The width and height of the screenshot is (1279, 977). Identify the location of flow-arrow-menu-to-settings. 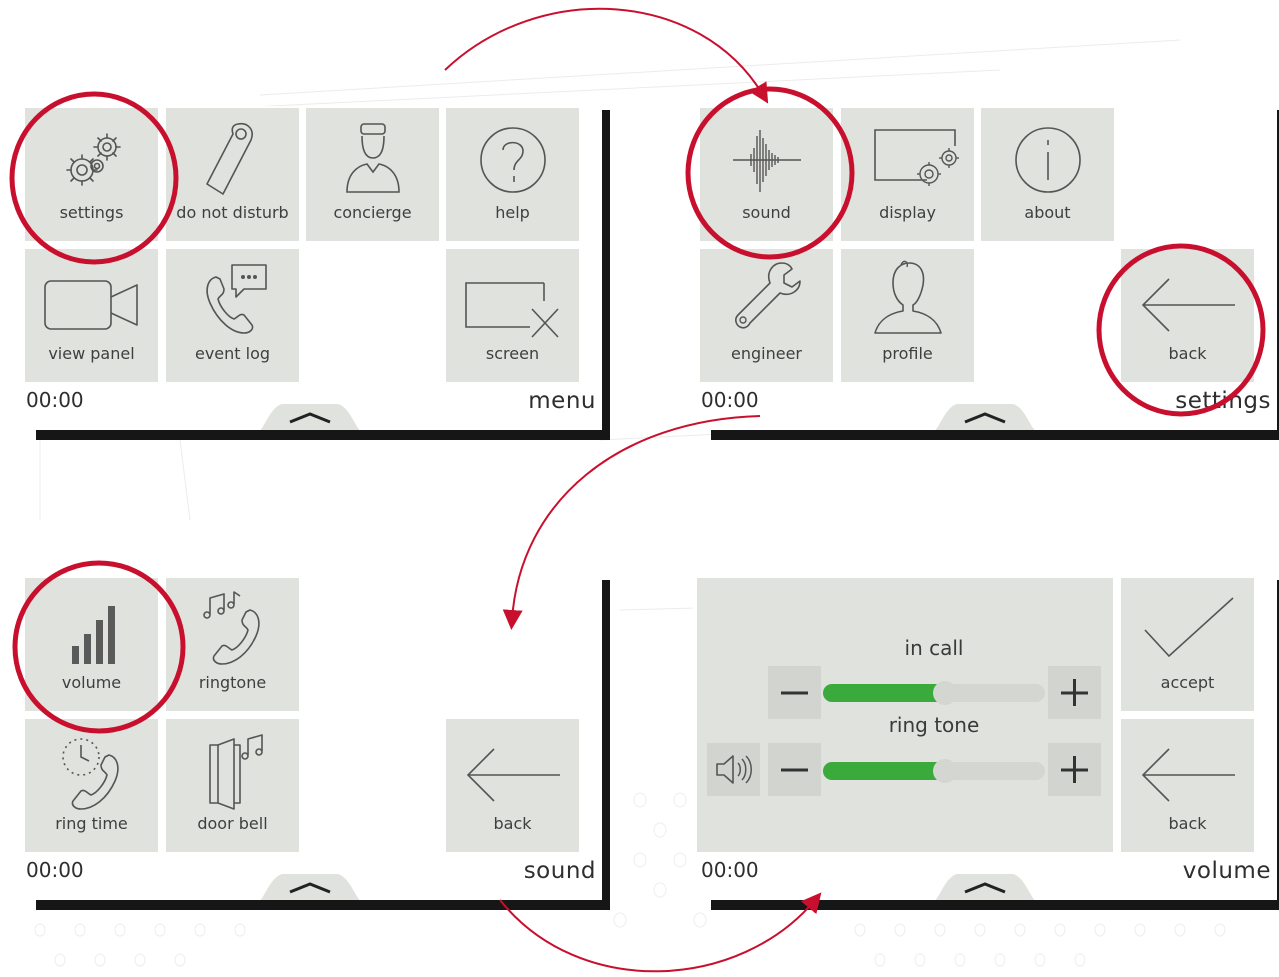
(606, 55).